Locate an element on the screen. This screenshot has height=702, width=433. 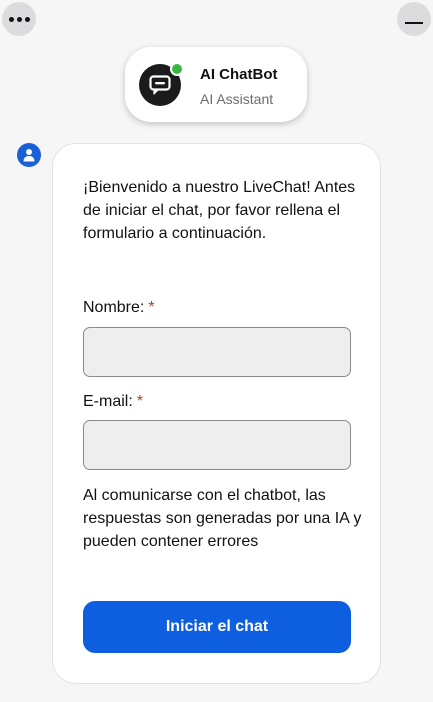
user-avatar is located at coordinates (29, 155).